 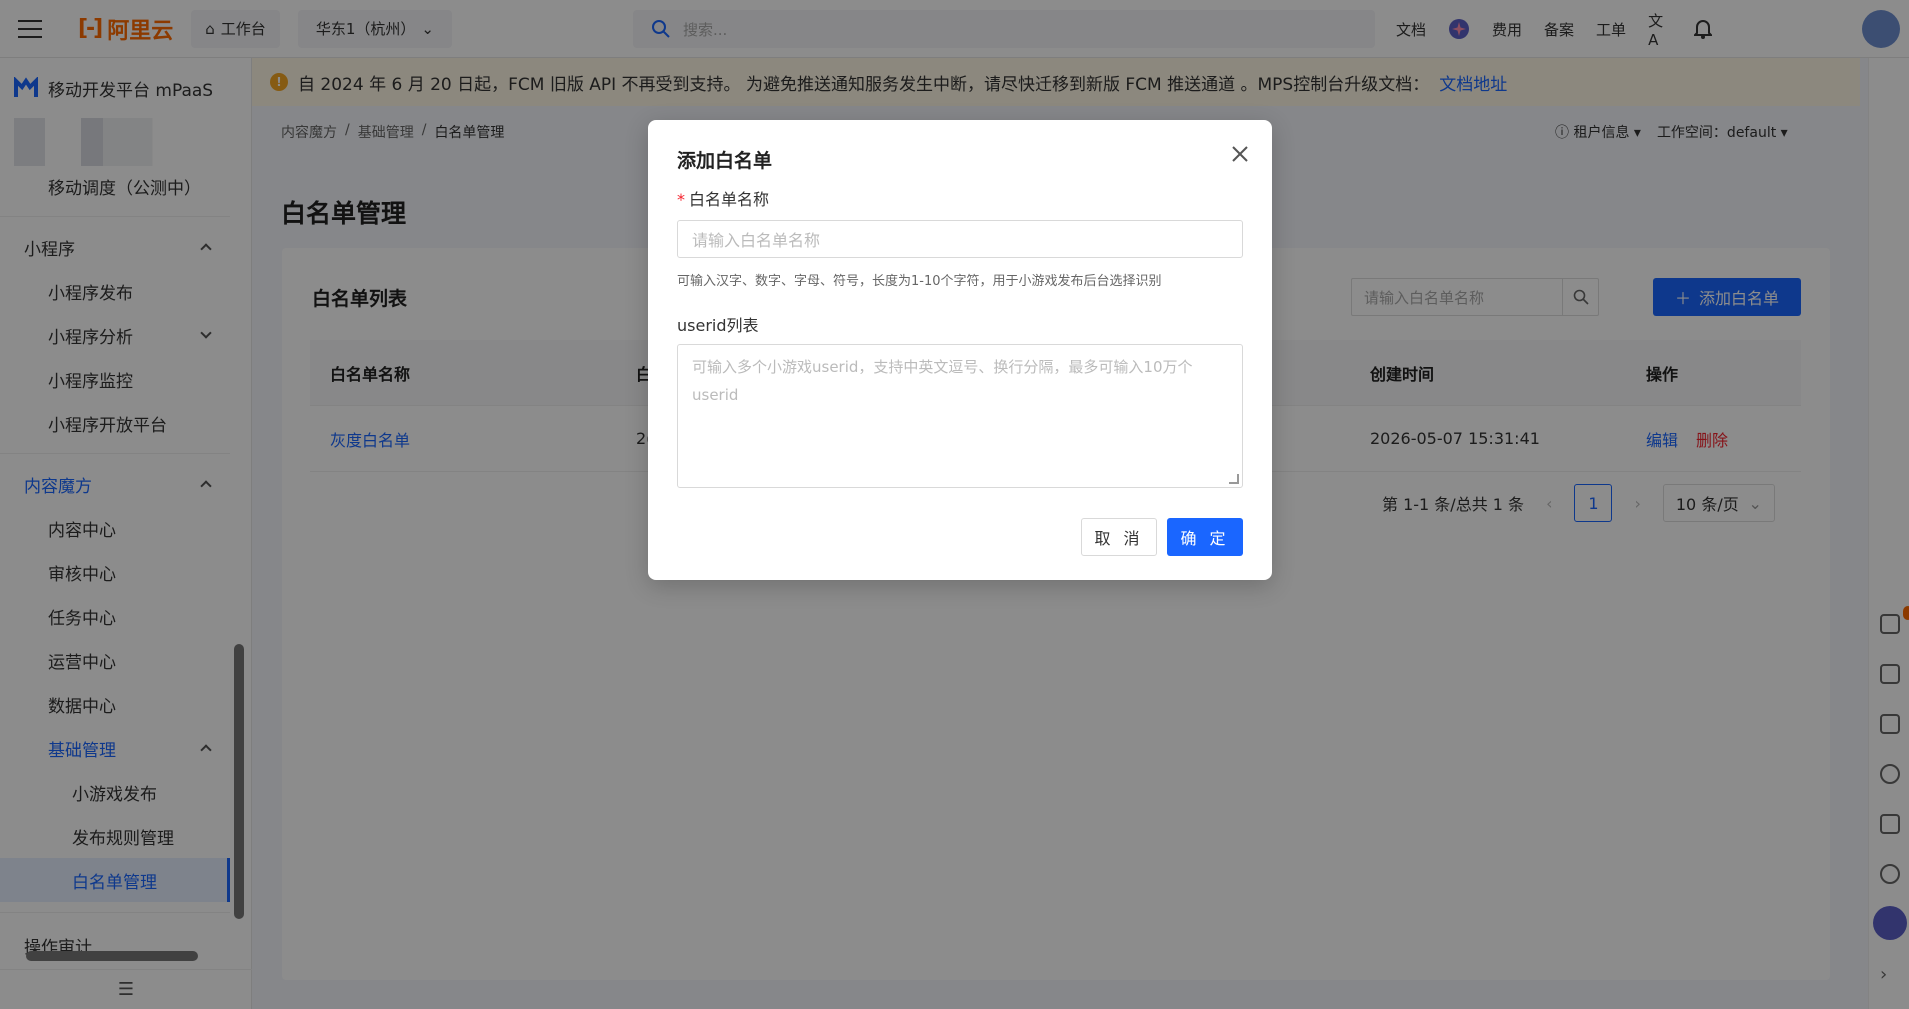 I want to click on whitelist-name-input: 请输入白名单名称, so click(x=960, y=239).